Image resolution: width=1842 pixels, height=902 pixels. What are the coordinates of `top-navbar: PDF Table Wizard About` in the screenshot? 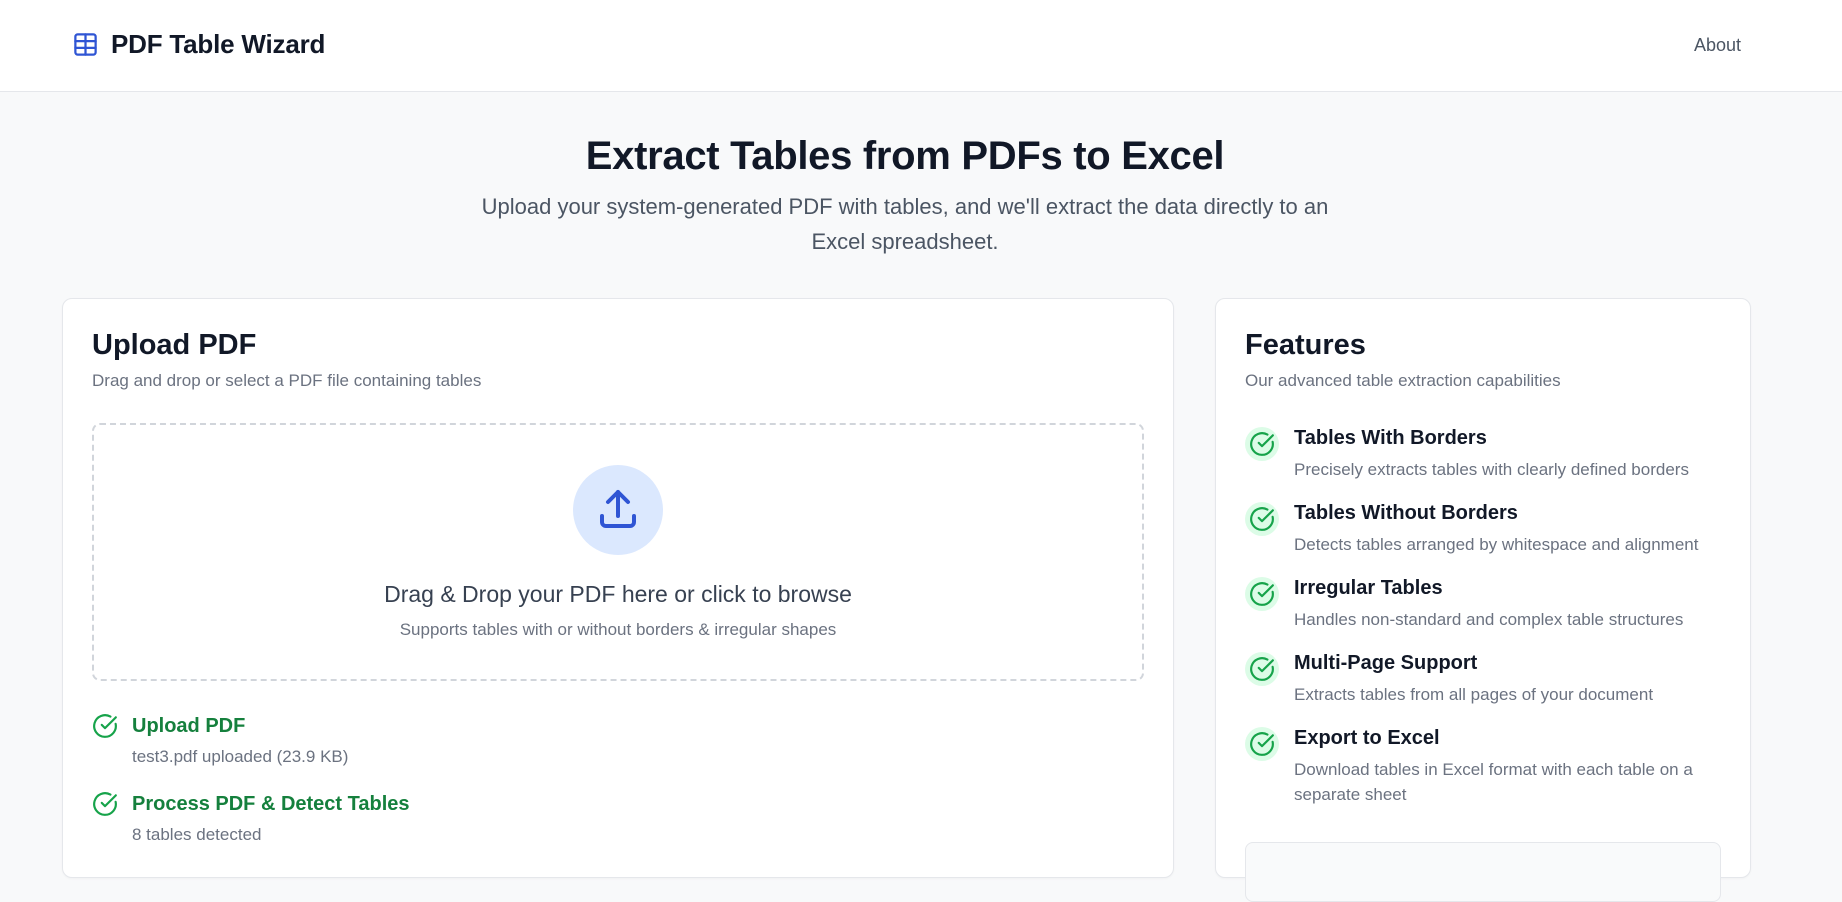 It's located at (921, 46).